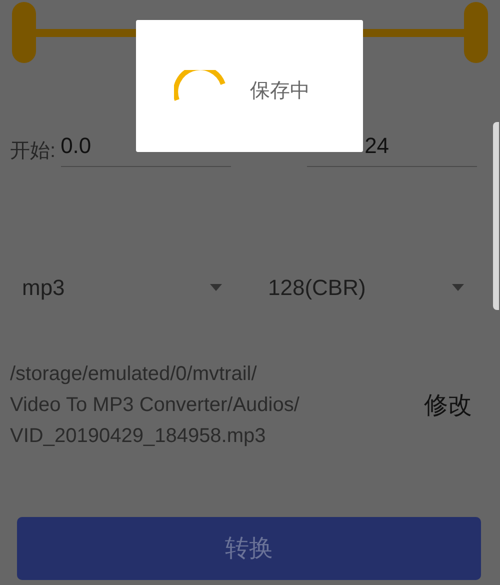 The height and width of the screenshot is (585, 500). What do you see at coordinates (366, 287) in the screenshot?
I see `bitrate-dropdown: 128(CBR)` at bounding box center [366, 287].